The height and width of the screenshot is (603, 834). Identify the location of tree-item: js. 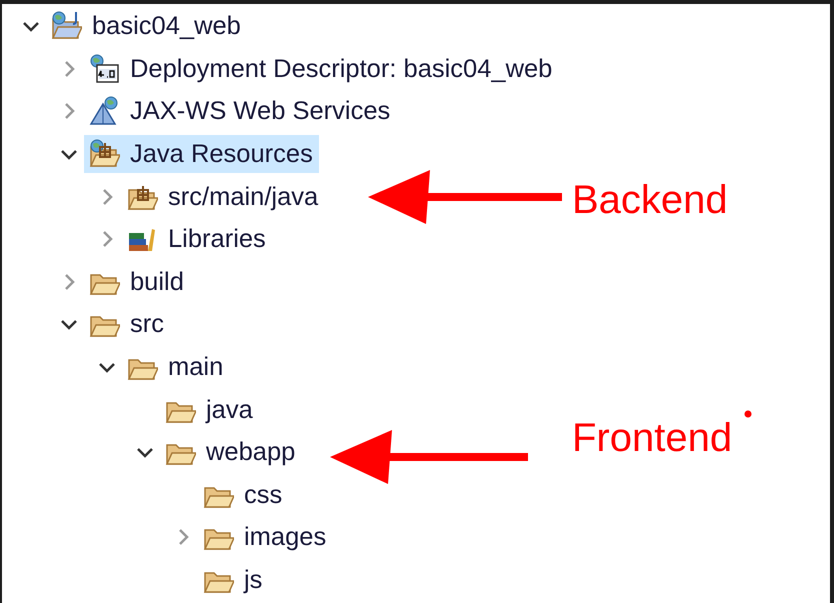
(233, 580).